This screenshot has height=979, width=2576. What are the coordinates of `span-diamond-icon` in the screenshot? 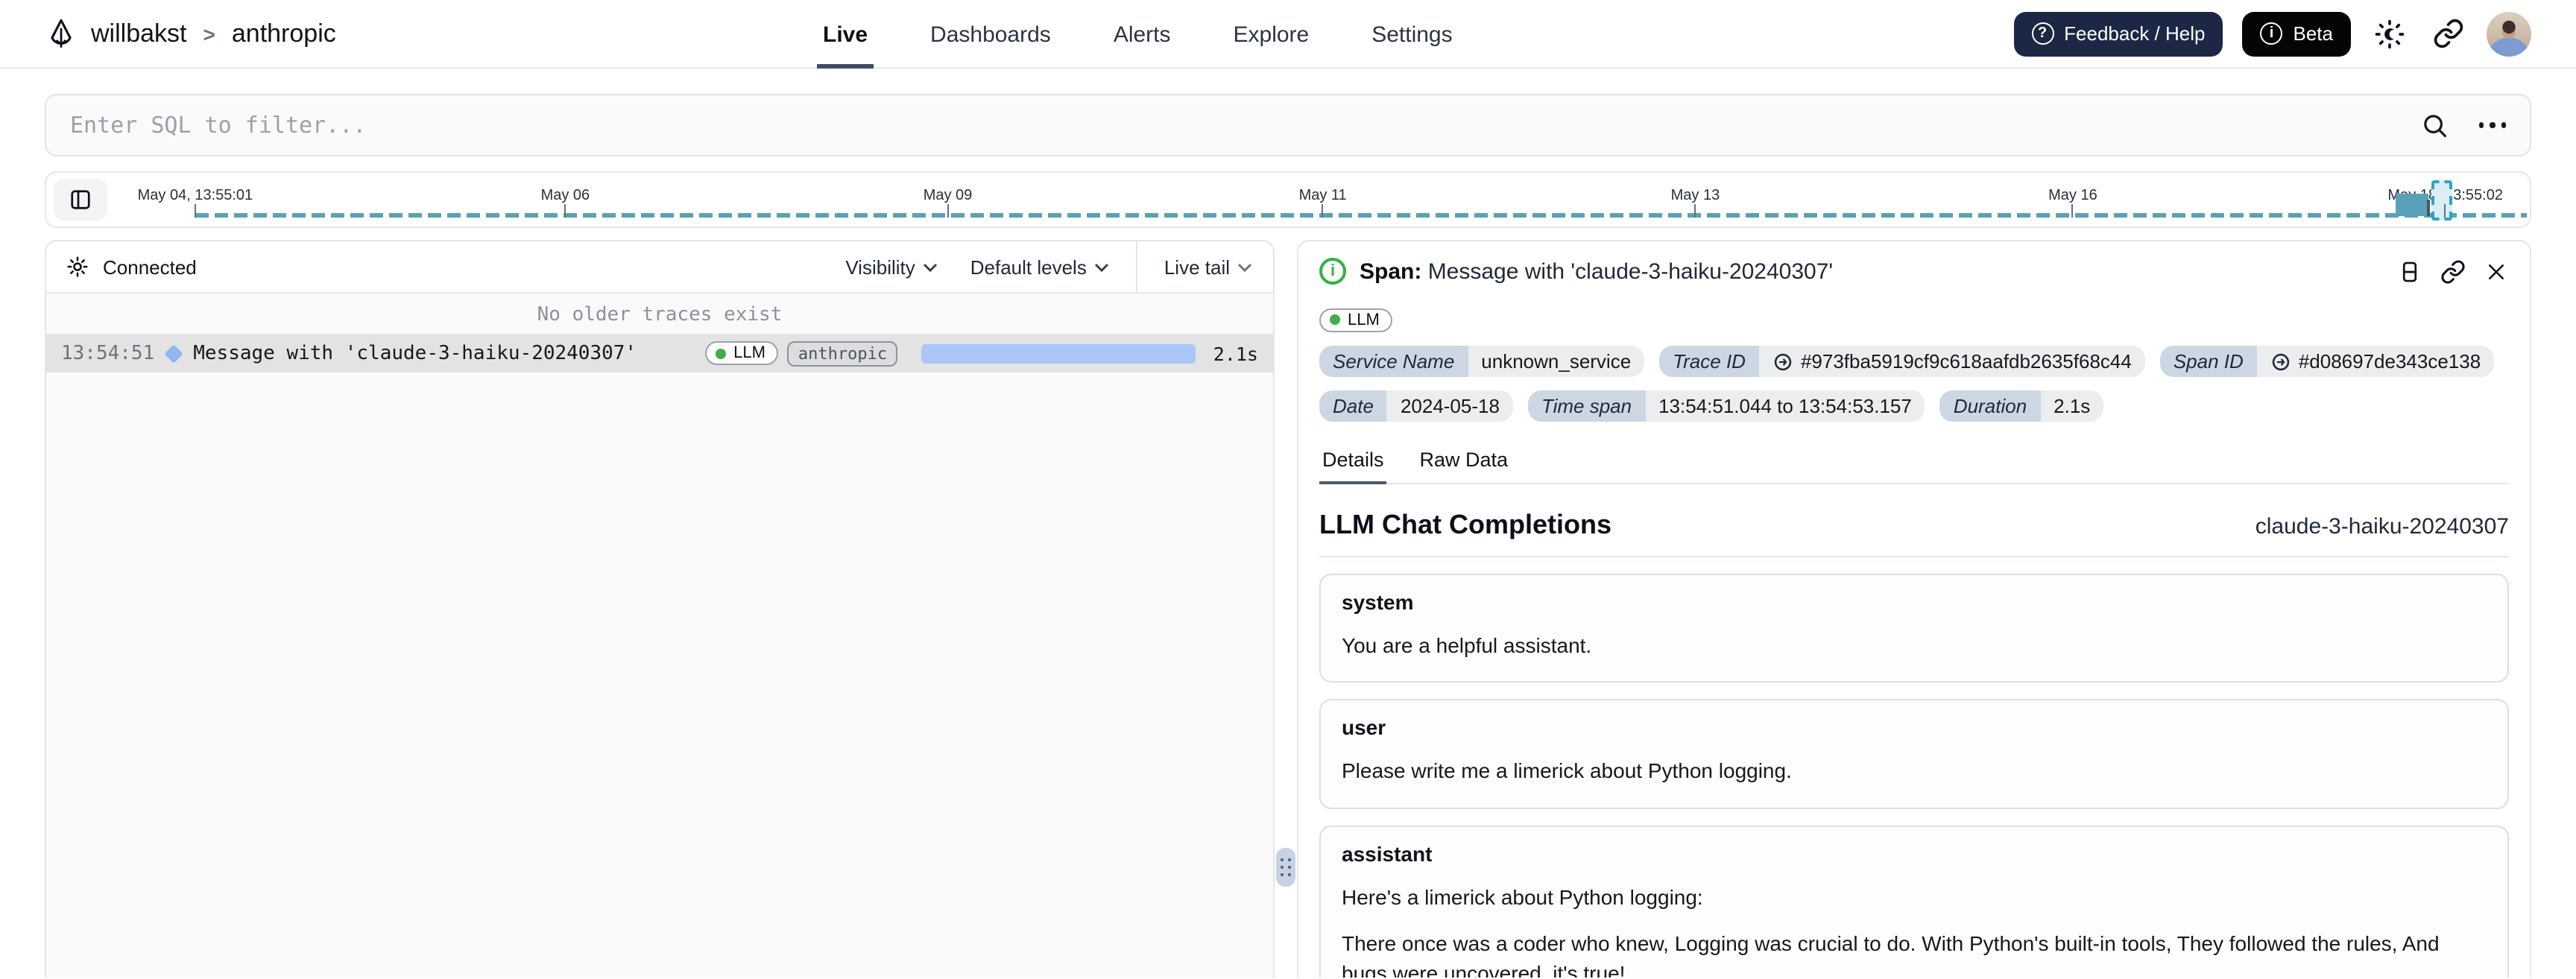 It's located at (173, 353).